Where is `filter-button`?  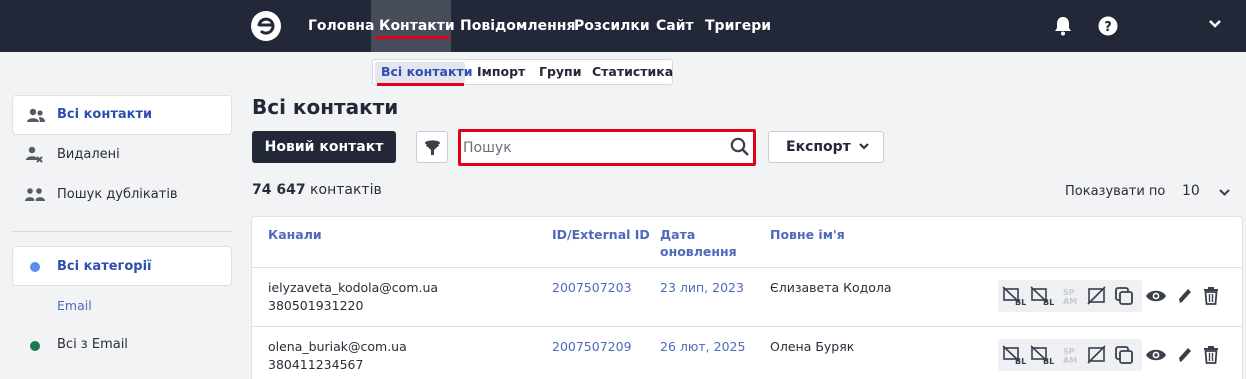 filter-button is located at coordinates (432, 147).